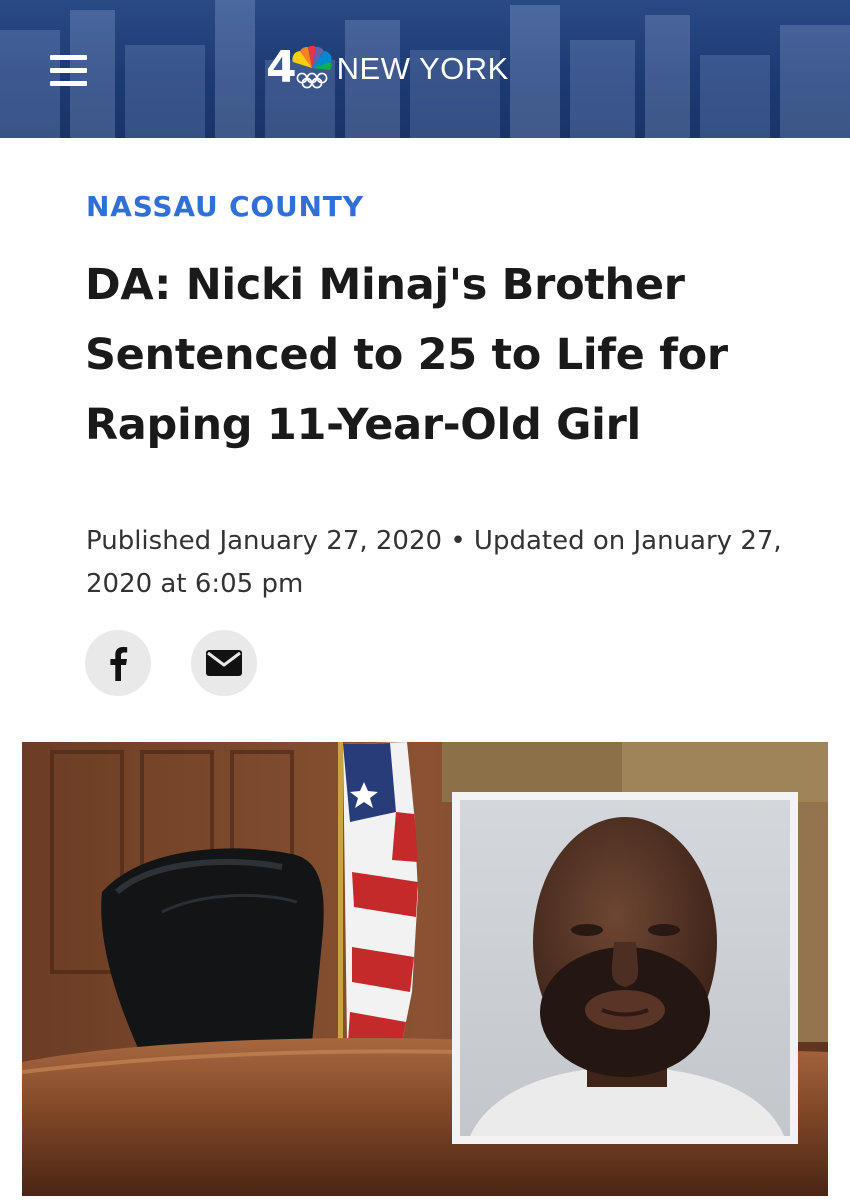  Describe the element at coordinates (225, 206) in the screenshot. I see `category-link: NASSAU COUNTY` at that location.